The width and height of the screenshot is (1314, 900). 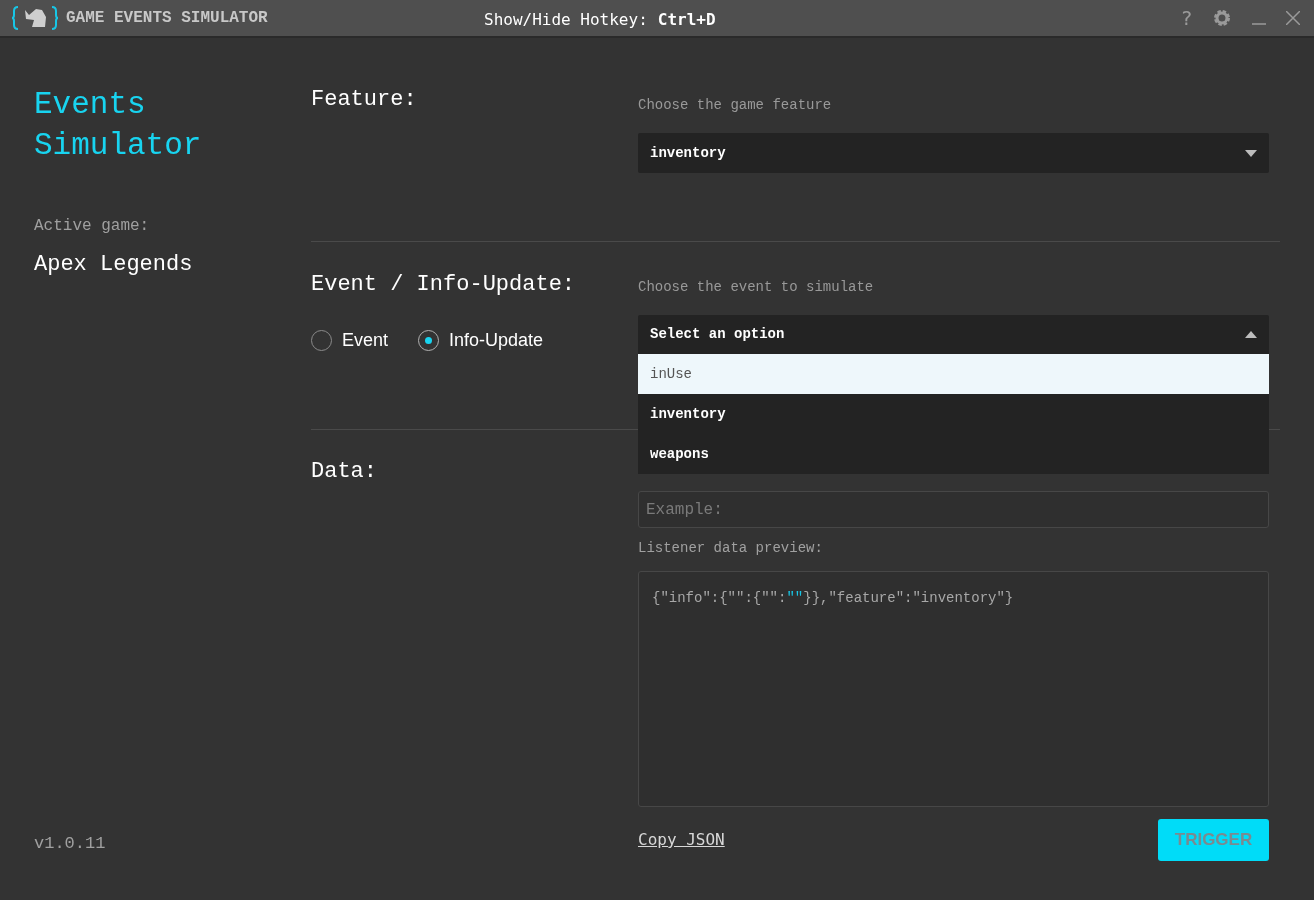 What do you see at coordinates (686, 20) in the screenshot?
I see `hotkey-value: Ctrl+D` at bounding box center [686, 20].